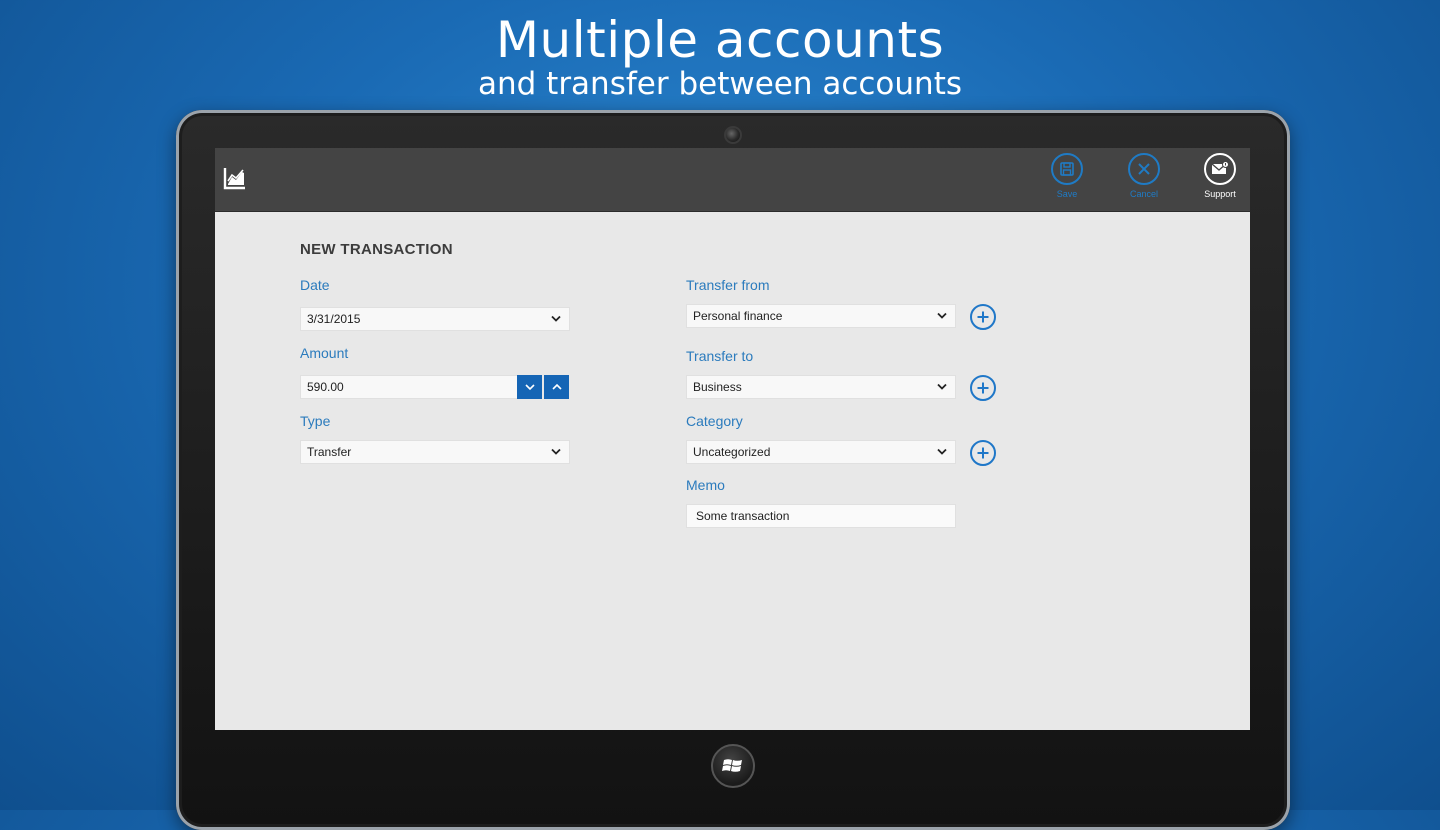  I want to click on add-account-from-button, so click(983, 317).